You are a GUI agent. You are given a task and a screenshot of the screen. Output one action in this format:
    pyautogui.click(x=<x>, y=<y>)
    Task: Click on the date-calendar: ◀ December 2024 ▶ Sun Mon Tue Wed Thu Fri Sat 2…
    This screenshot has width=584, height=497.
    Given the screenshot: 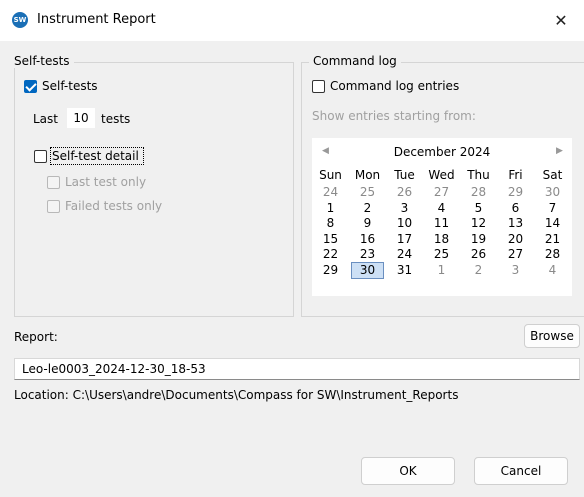 What is the action you would take?
    pyautogui.click(x=442, y=217)
    